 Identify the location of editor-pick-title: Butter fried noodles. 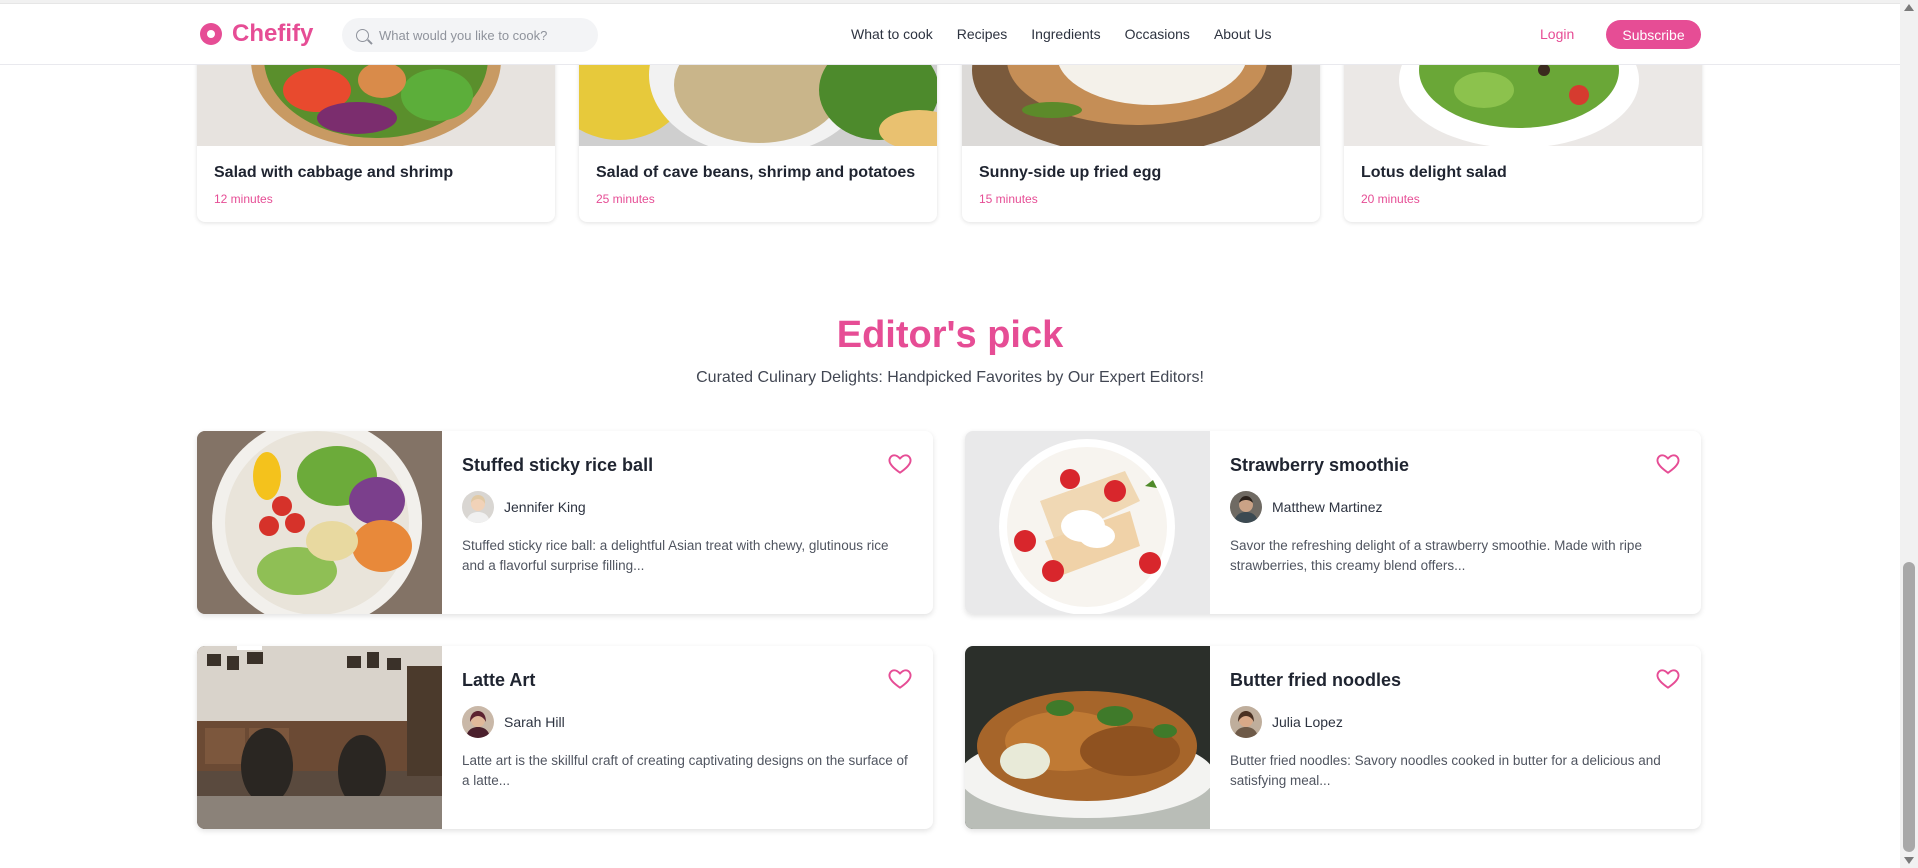
(1315, 680).